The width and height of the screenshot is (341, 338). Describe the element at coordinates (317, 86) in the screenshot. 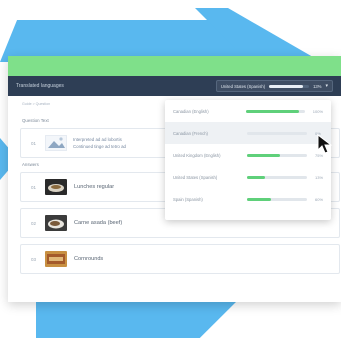

I see `language-percent: 13%` at that location.